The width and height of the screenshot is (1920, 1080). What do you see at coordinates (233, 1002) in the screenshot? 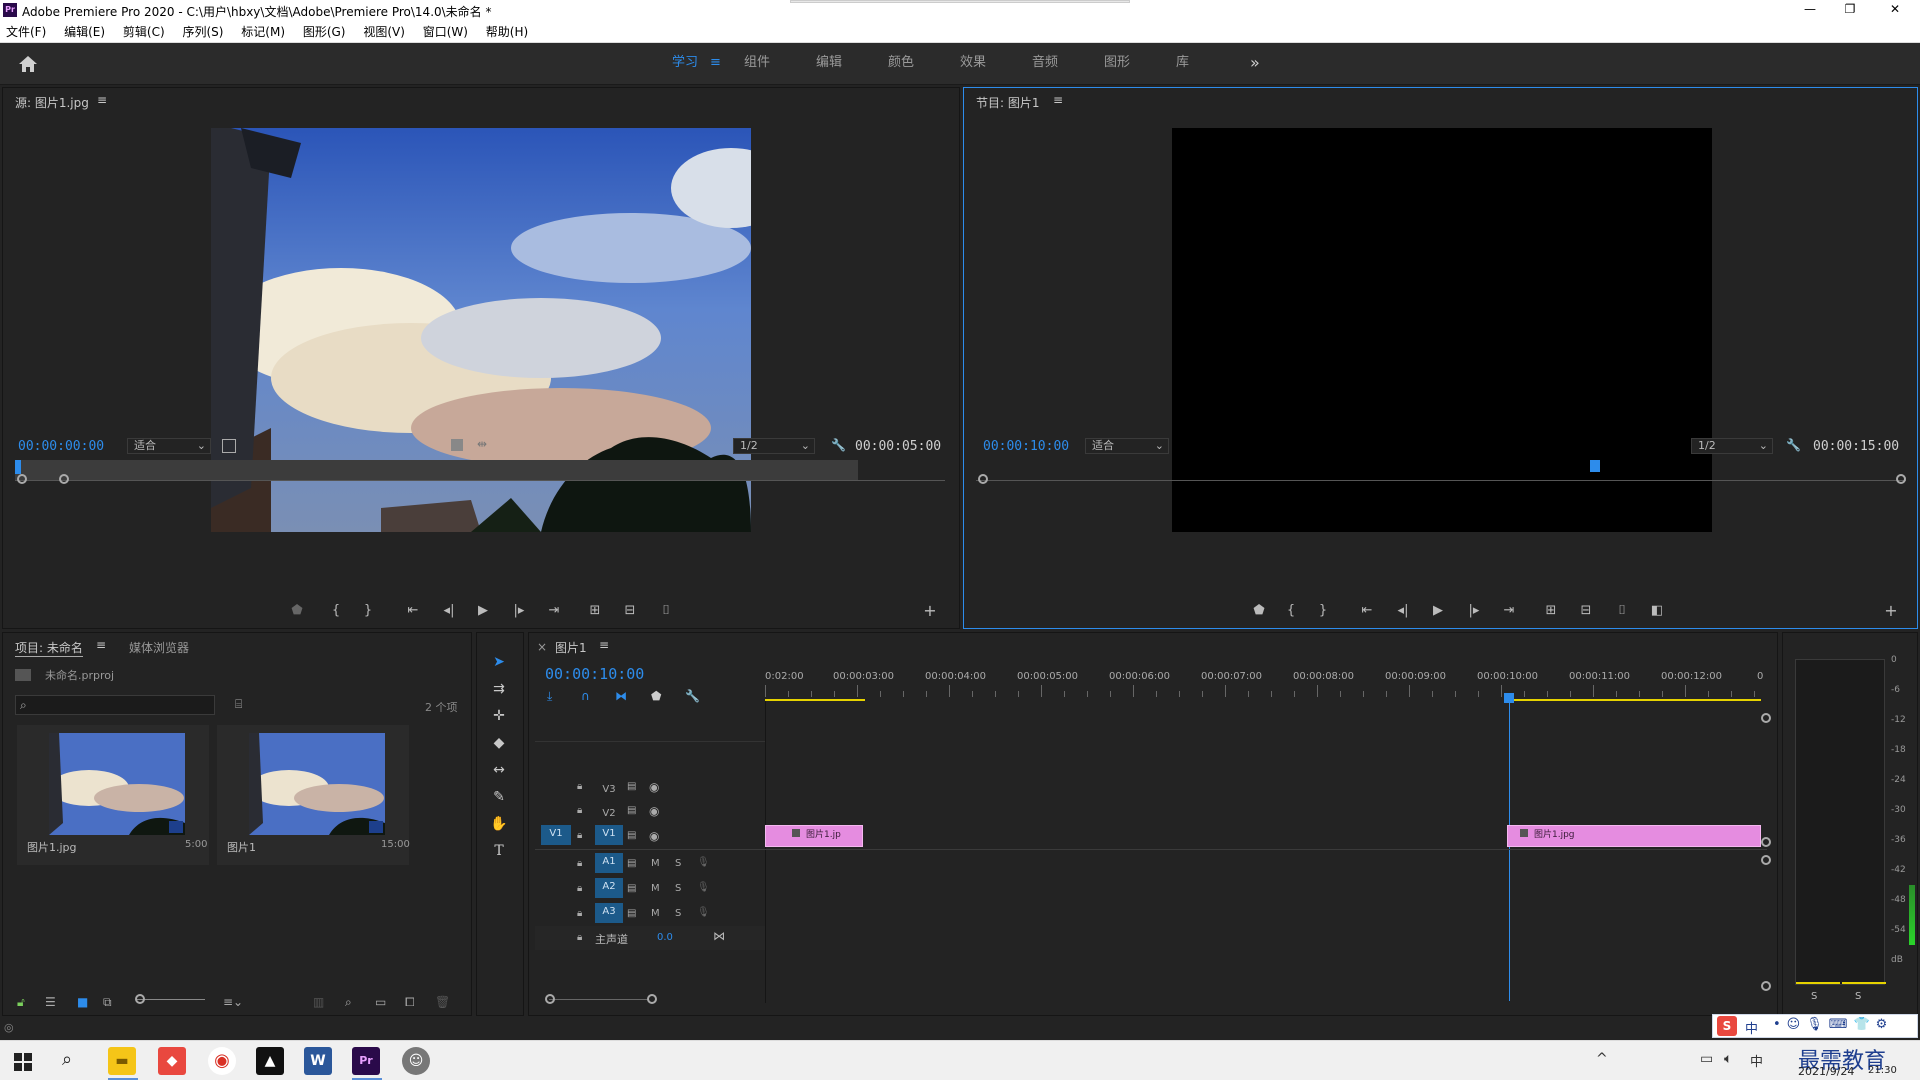
I see `sort-icon: ≡⌄` at bounding box center [233, 1002].